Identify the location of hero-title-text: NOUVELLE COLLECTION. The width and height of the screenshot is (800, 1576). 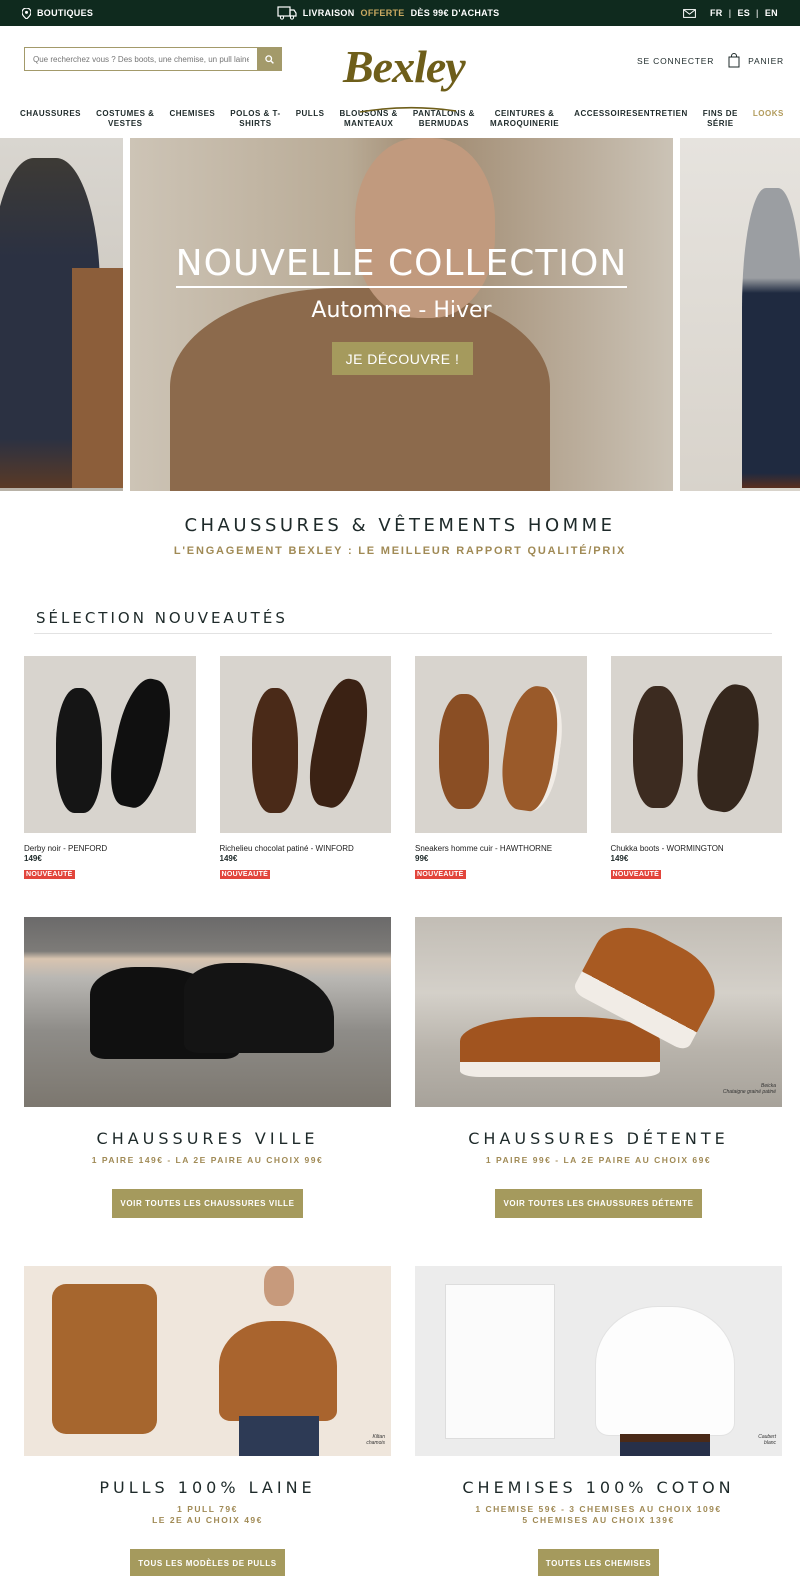
(401, 265).